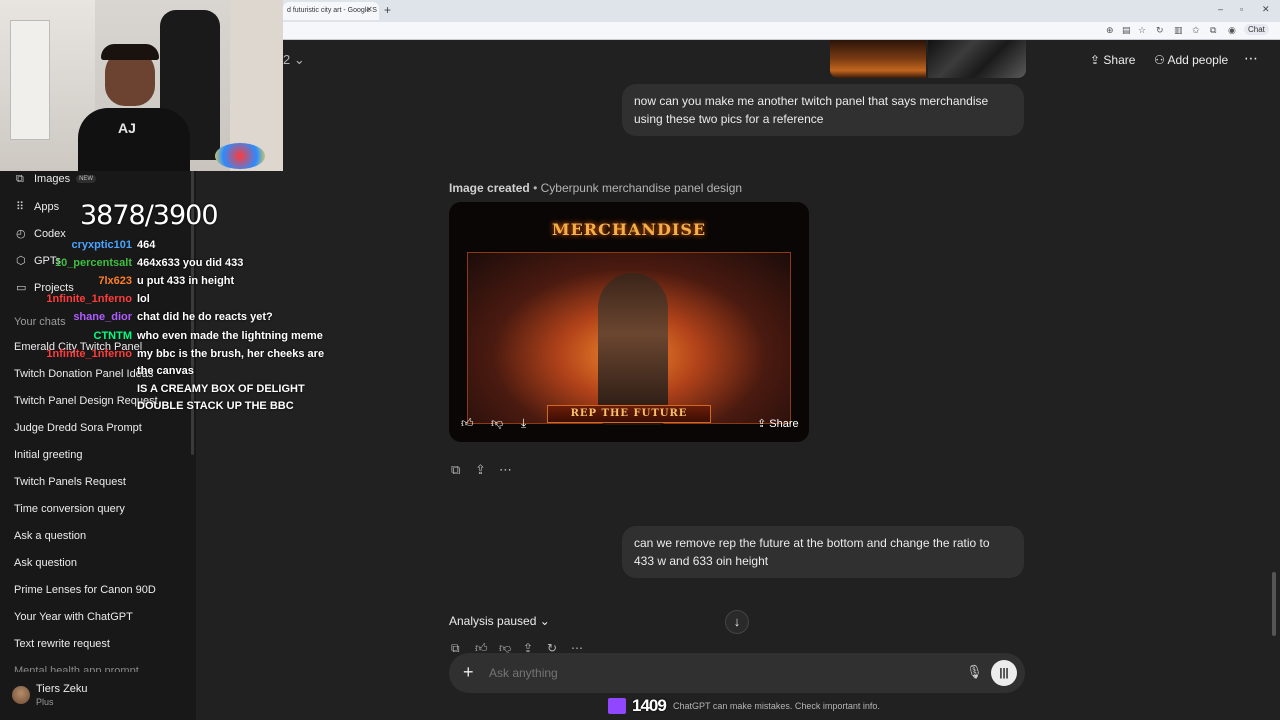  Describe the element at coordinates (240, 156) in the screenshot. I see `pillow` at that location.